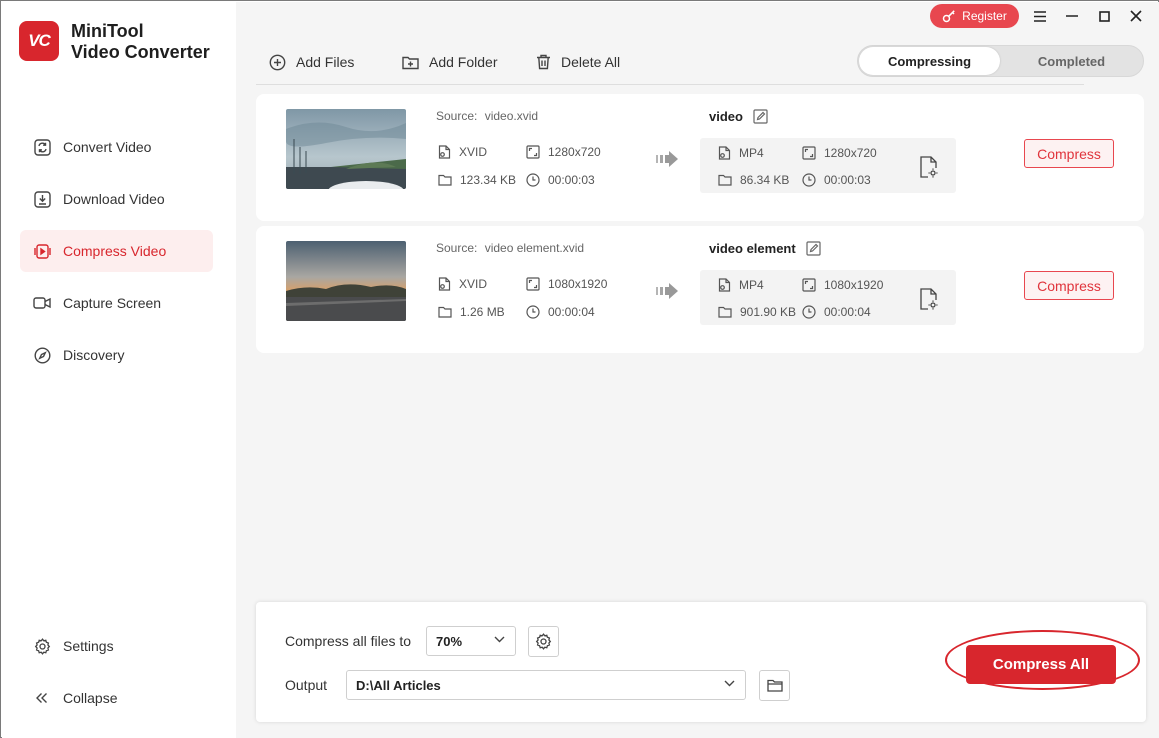  Describe the element at coordinates (140, 52) in the screenshot. I see `app-title-line2: Video Converter` at that location.